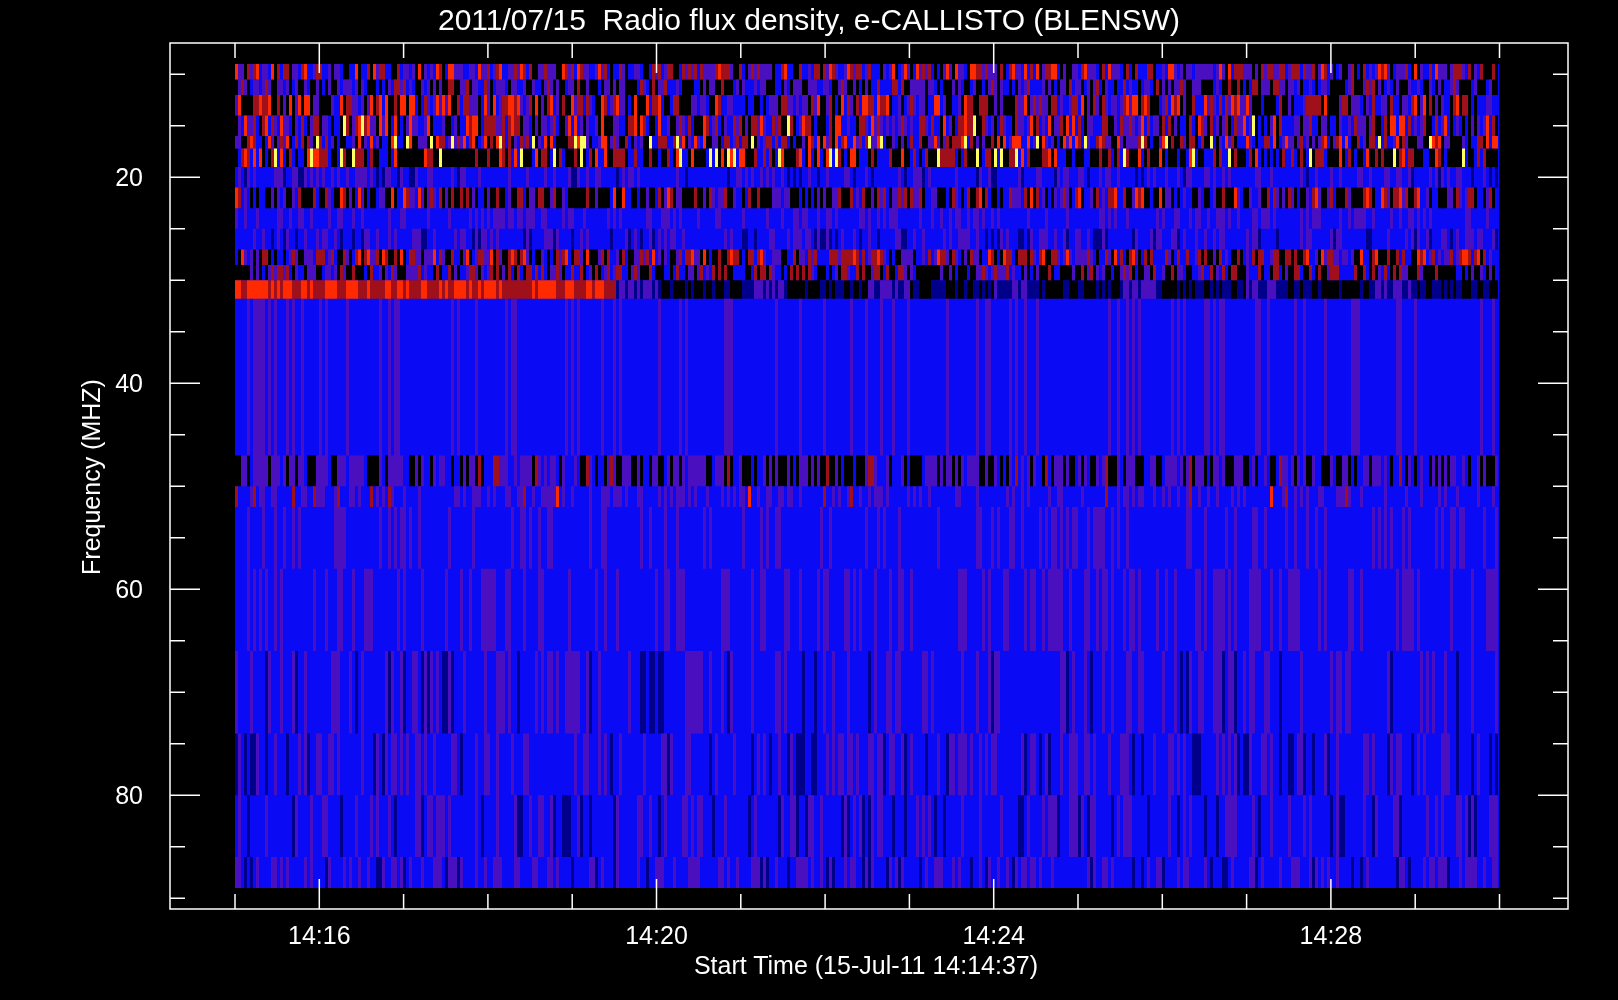 The height and width of the screenshot is (1000, 1618). Describe the element at coordinates (656, 935) in the screenshot. I see `x-tick-label: 14:20` at that location.